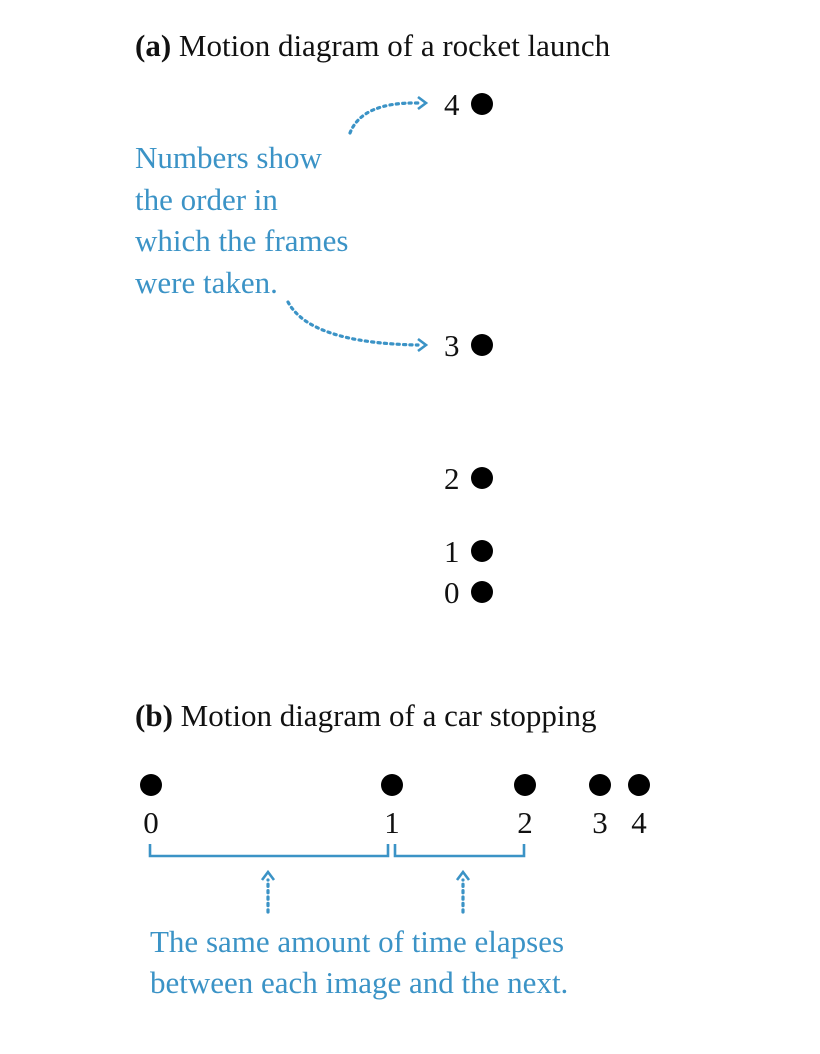 The height and width of the screenshot is (1054, 820). Describe the element at coordinates (206, 199) in the screenshot. I see `rocket-annotation-line-2: the order in` at that location.